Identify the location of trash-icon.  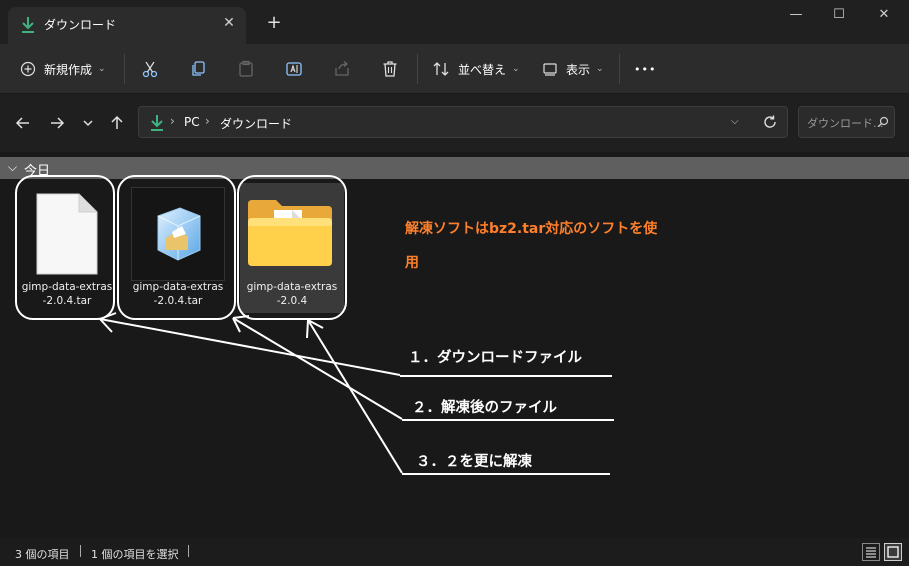
(390, 69).